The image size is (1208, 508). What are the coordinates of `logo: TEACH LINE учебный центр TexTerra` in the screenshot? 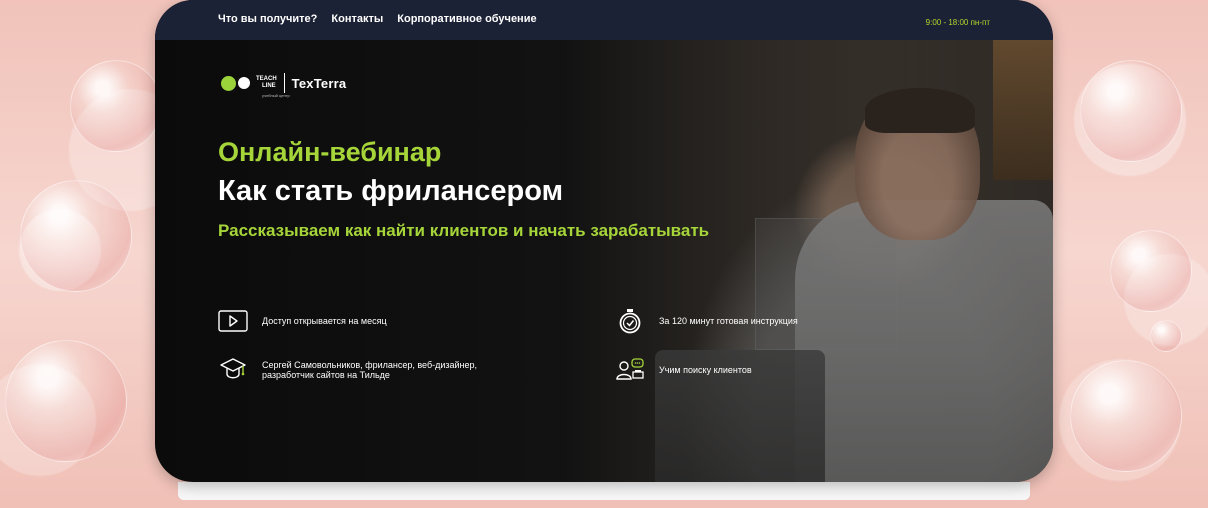 It's located at (284, 85).